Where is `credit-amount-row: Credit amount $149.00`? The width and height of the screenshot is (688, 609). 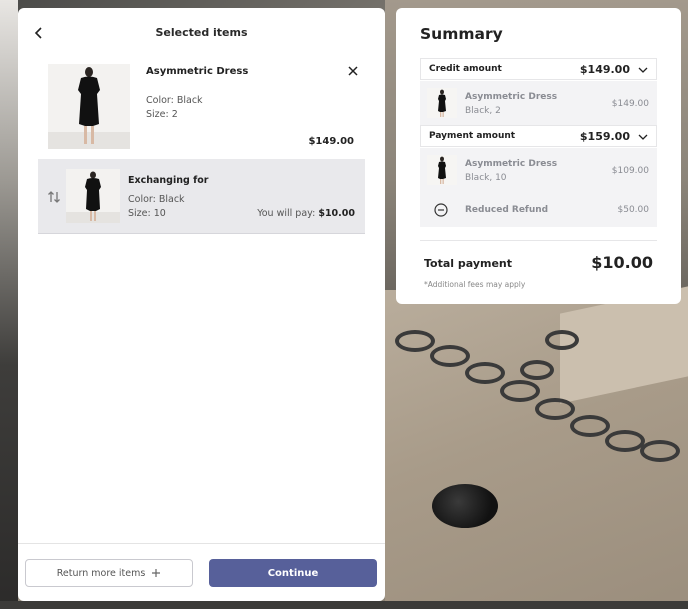
credit-amount-row: Credit amount $149.00 is located at coordinates (538, 69).